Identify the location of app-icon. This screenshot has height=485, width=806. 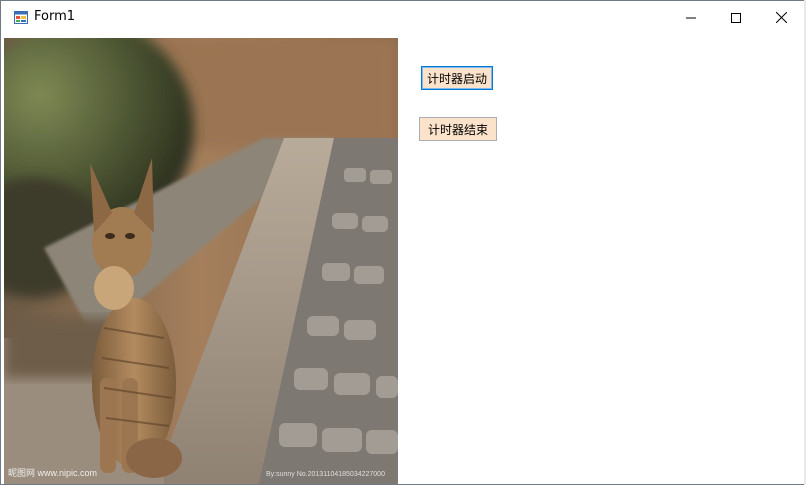
(21, 17).